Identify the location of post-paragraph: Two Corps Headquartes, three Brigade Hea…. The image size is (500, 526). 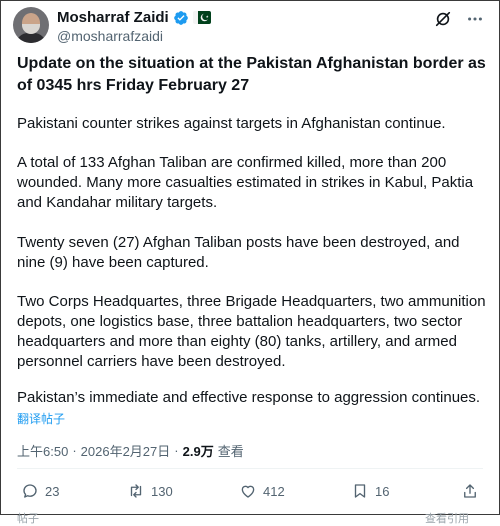
(251, 331).